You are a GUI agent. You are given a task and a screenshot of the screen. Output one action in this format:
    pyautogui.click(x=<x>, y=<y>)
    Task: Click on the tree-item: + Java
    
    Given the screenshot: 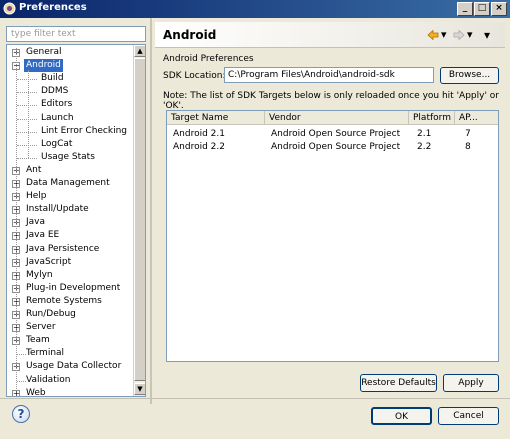 What is the action you would take?
    pyautogui.click(x=70, y=222)
    